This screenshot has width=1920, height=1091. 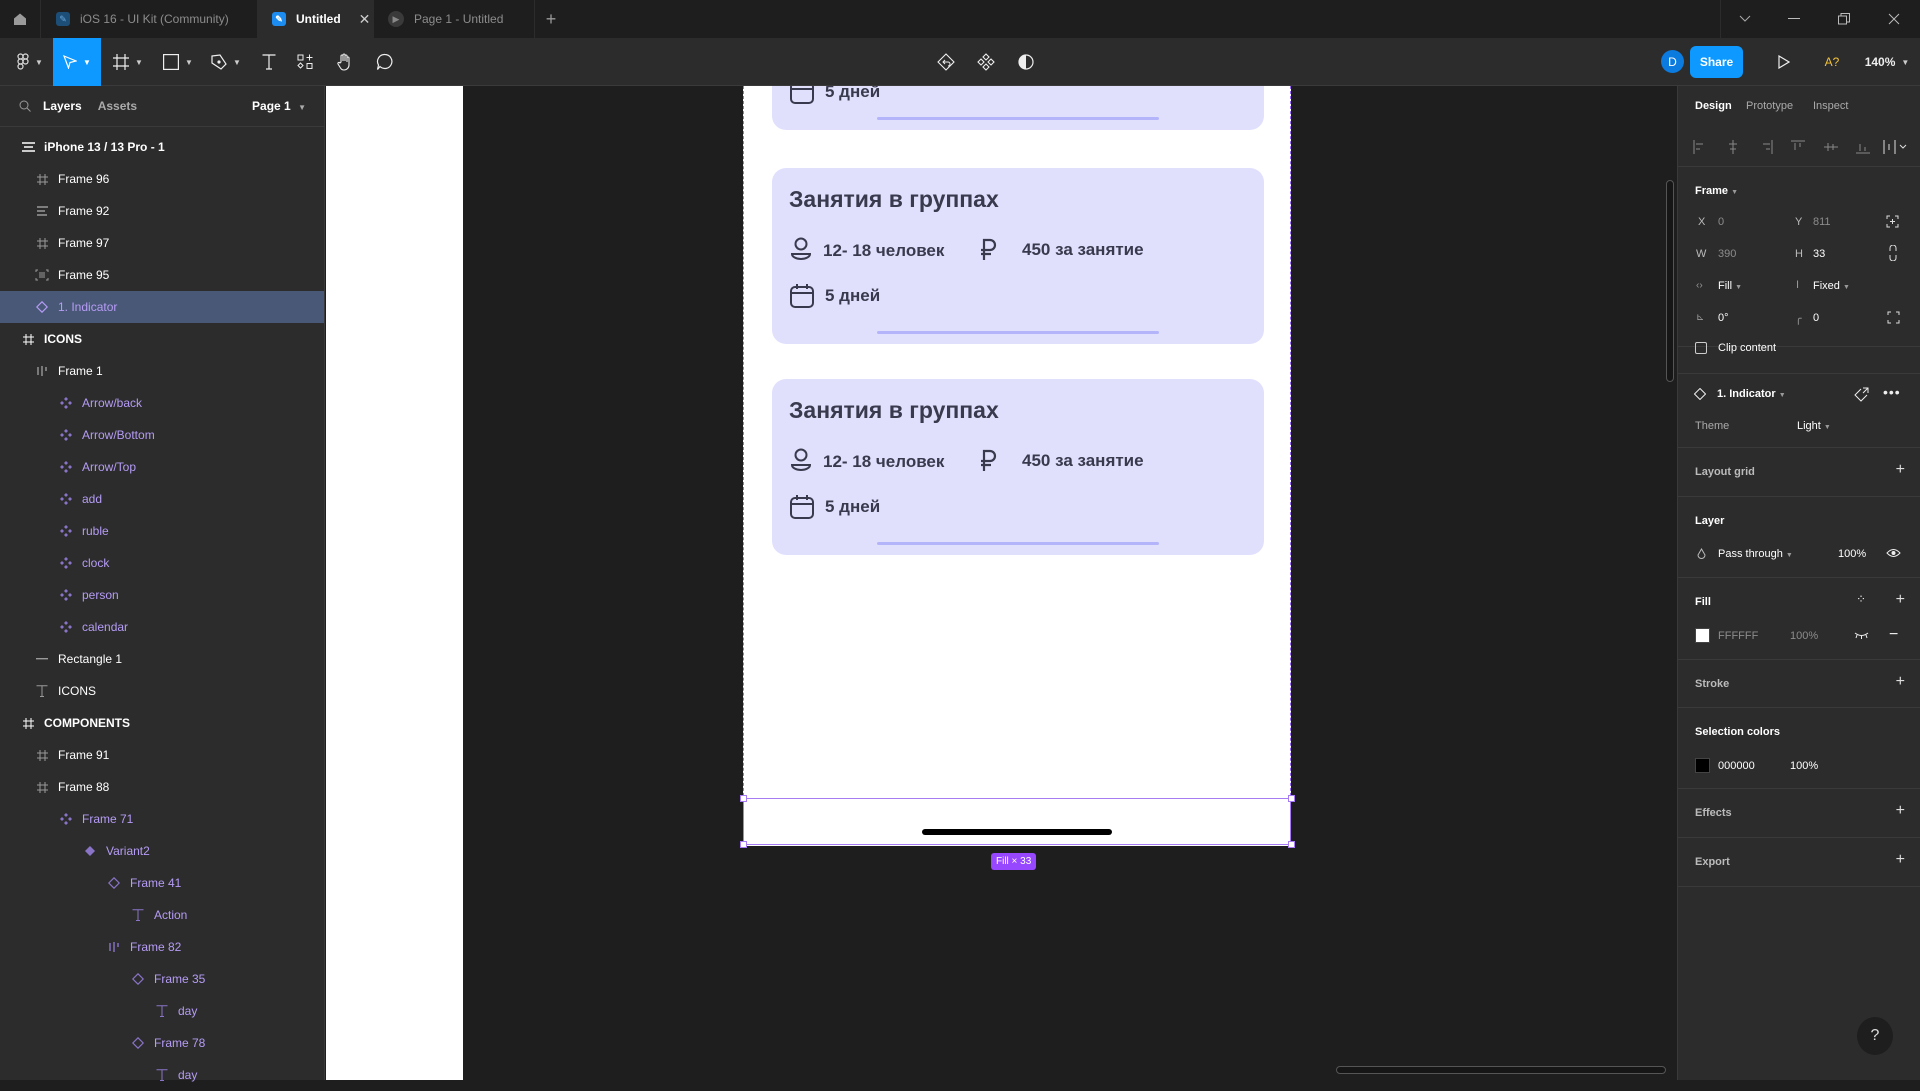 What do you see at coordinates (1701, 348) in the screenshot?
I see `clip-content-checkbox` at bounding box center [1701, 348].